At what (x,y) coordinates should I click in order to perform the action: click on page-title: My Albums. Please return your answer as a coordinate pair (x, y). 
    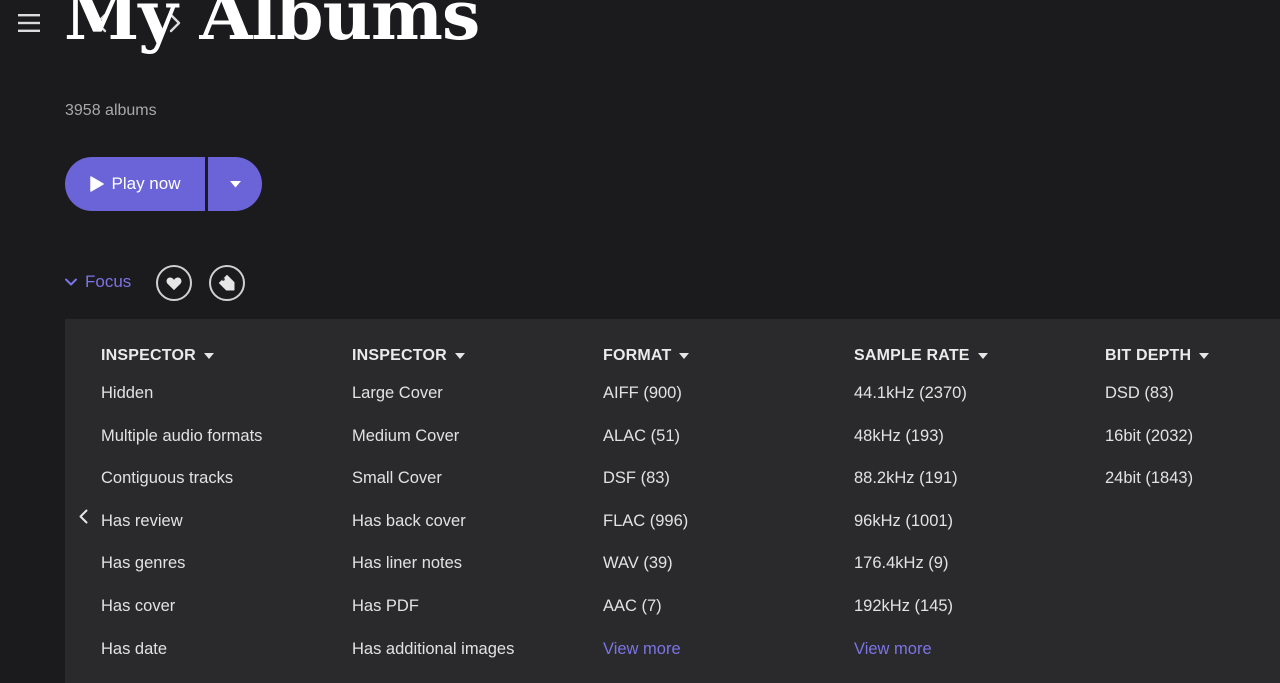
    Looking at the image, I should click on (272, 28).